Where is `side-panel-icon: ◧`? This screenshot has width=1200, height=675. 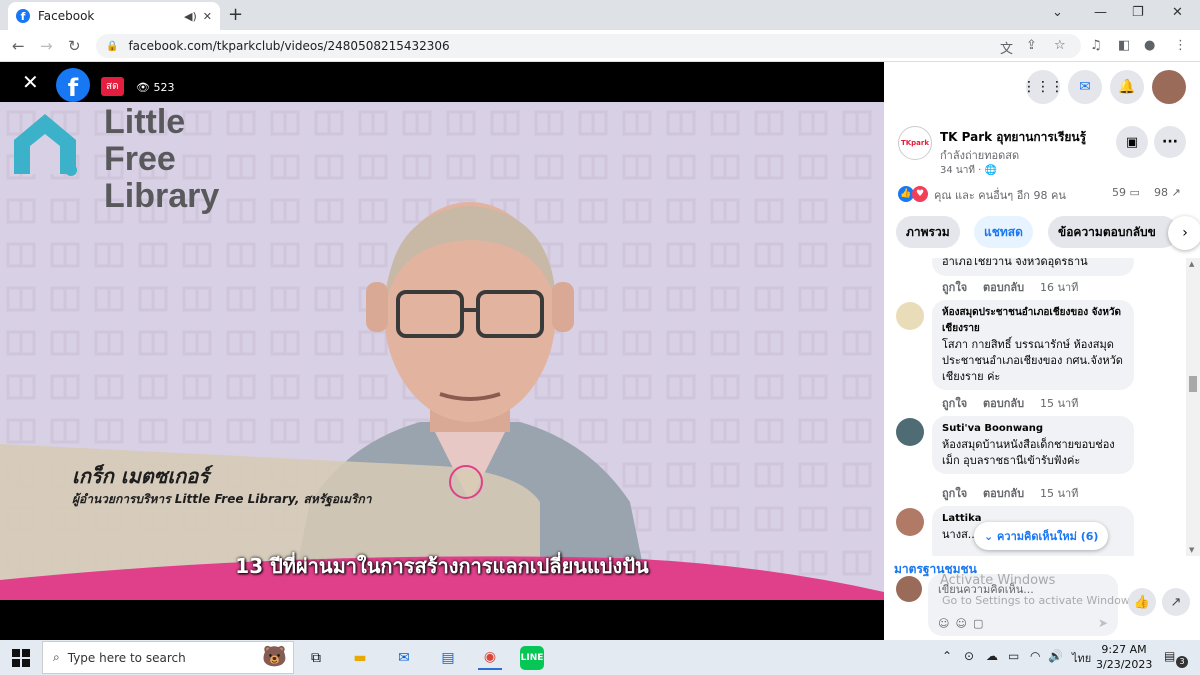
side-panel-icon: ◧ is located at coordinates (1124, 45).